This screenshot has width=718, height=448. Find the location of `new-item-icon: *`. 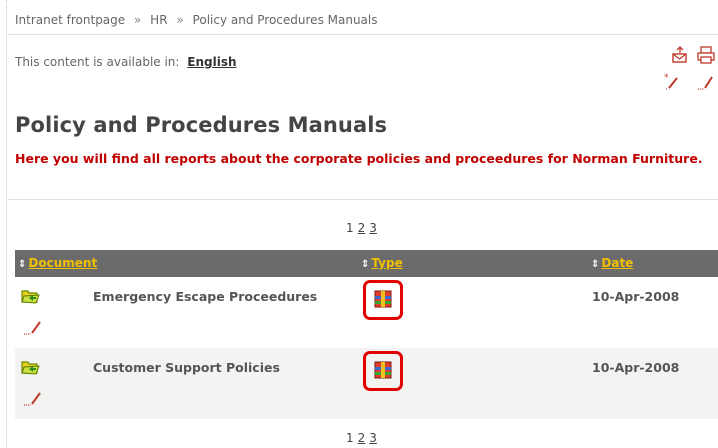

new-item-icon: * is located at coordinates (672, 81).